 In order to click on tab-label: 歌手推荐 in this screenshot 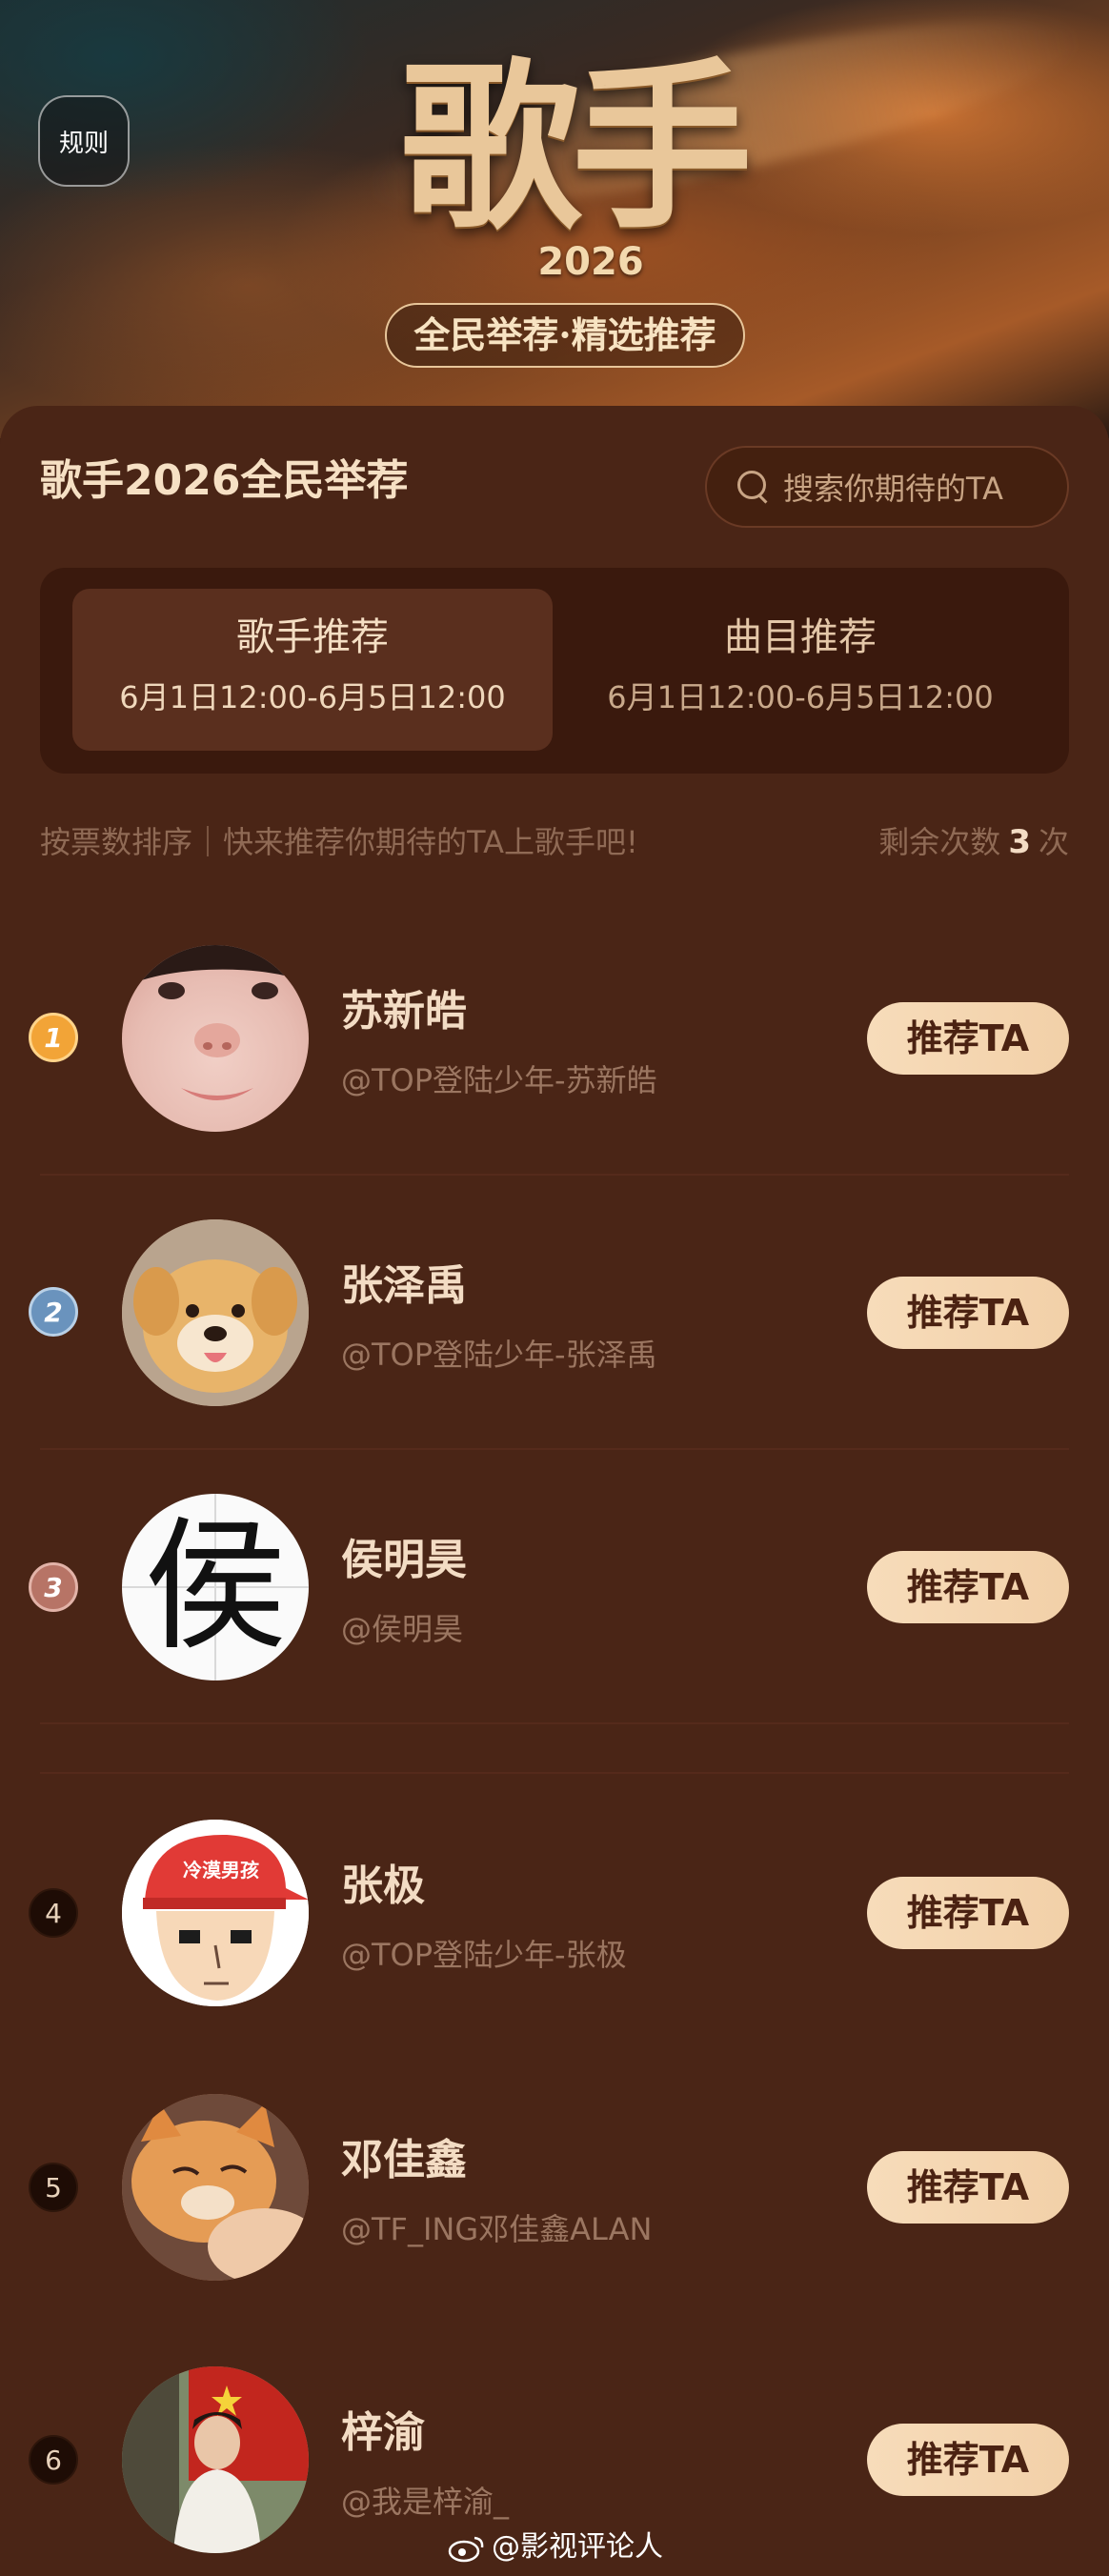, I will do `click(312, 637)`.